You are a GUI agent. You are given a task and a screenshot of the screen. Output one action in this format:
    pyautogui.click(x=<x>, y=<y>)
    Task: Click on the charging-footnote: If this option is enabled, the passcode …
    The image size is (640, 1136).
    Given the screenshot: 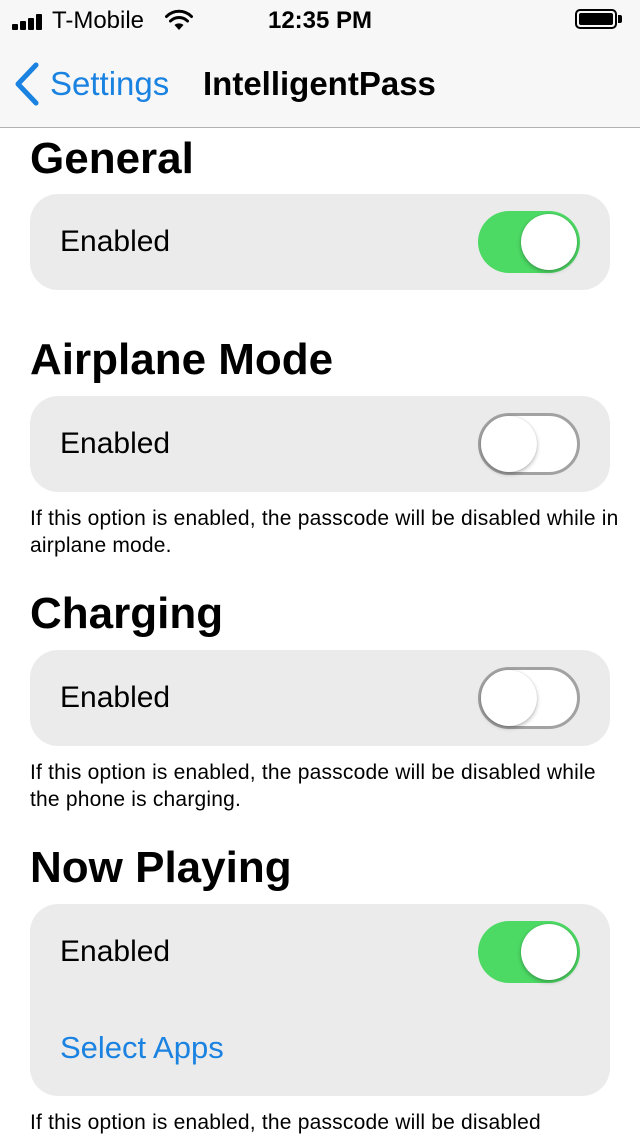 What is the action you would take?
    pyautogui.click(x=313, y=786)
    